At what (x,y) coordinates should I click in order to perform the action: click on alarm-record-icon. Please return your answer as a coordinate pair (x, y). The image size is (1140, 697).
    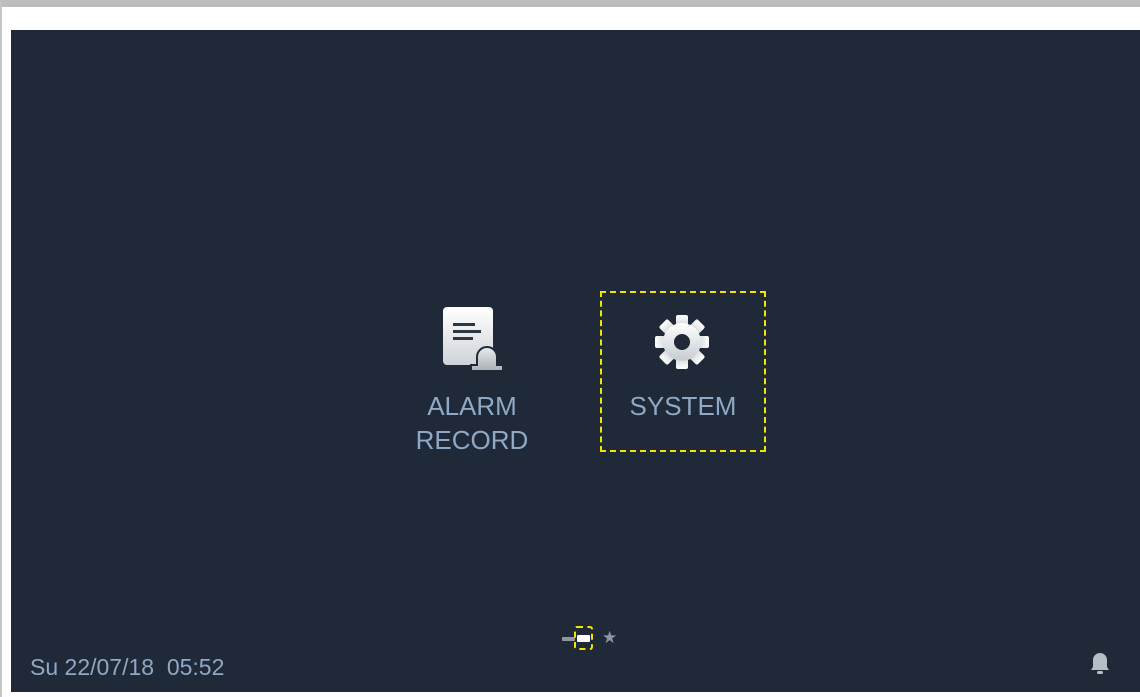
    Looking at the image, I should click on (476, 341).